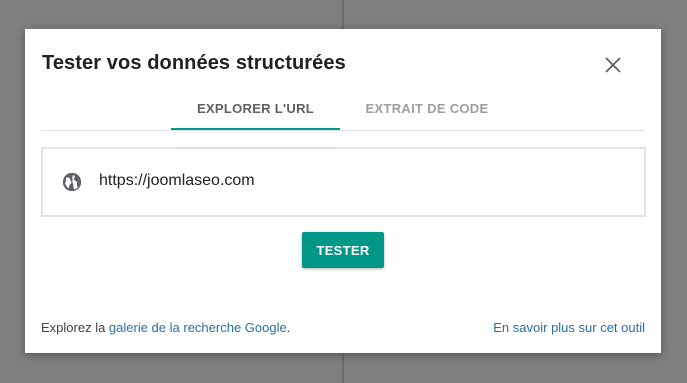 The image size is (687, 383). I want to click on explore-prefix: Explorez la, so click(75, 327).